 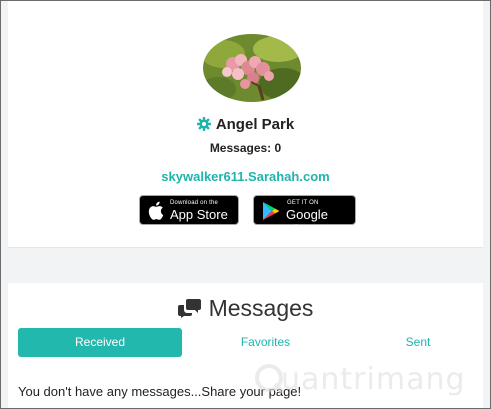 I want to click on google-play-badge: GET IT ON Google Play, so click(x=304, y=216).